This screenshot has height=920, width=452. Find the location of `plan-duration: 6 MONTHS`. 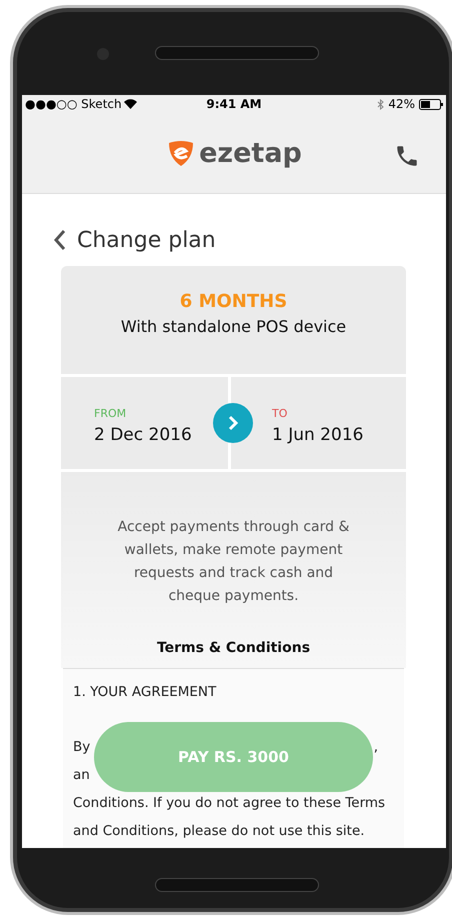

plan-duration: 6 MONTHS is located at coordinates (234, 302).